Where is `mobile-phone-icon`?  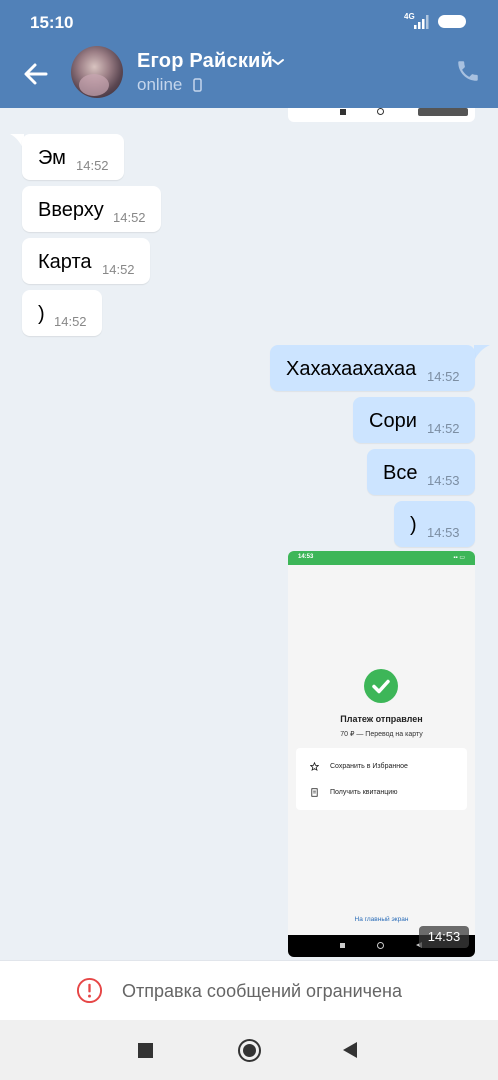
mobile-phone-icon is located at coordinates (197, 85).